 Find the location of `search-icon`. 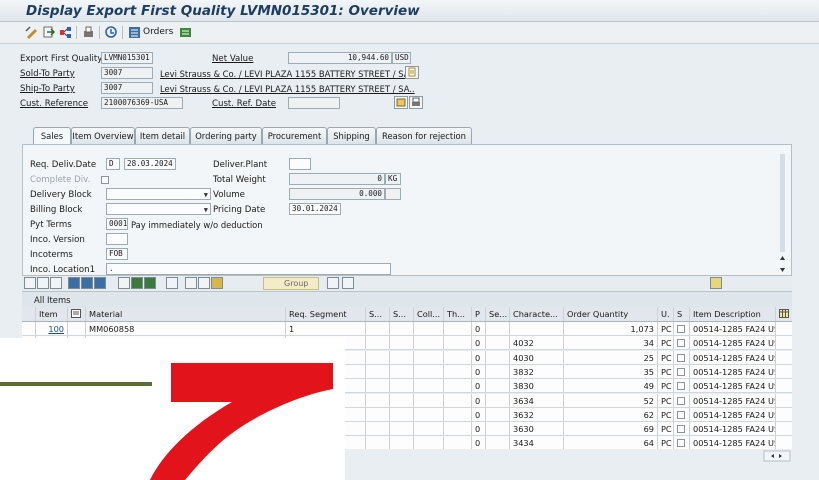

search-icon is located at coordinates (191, 283).